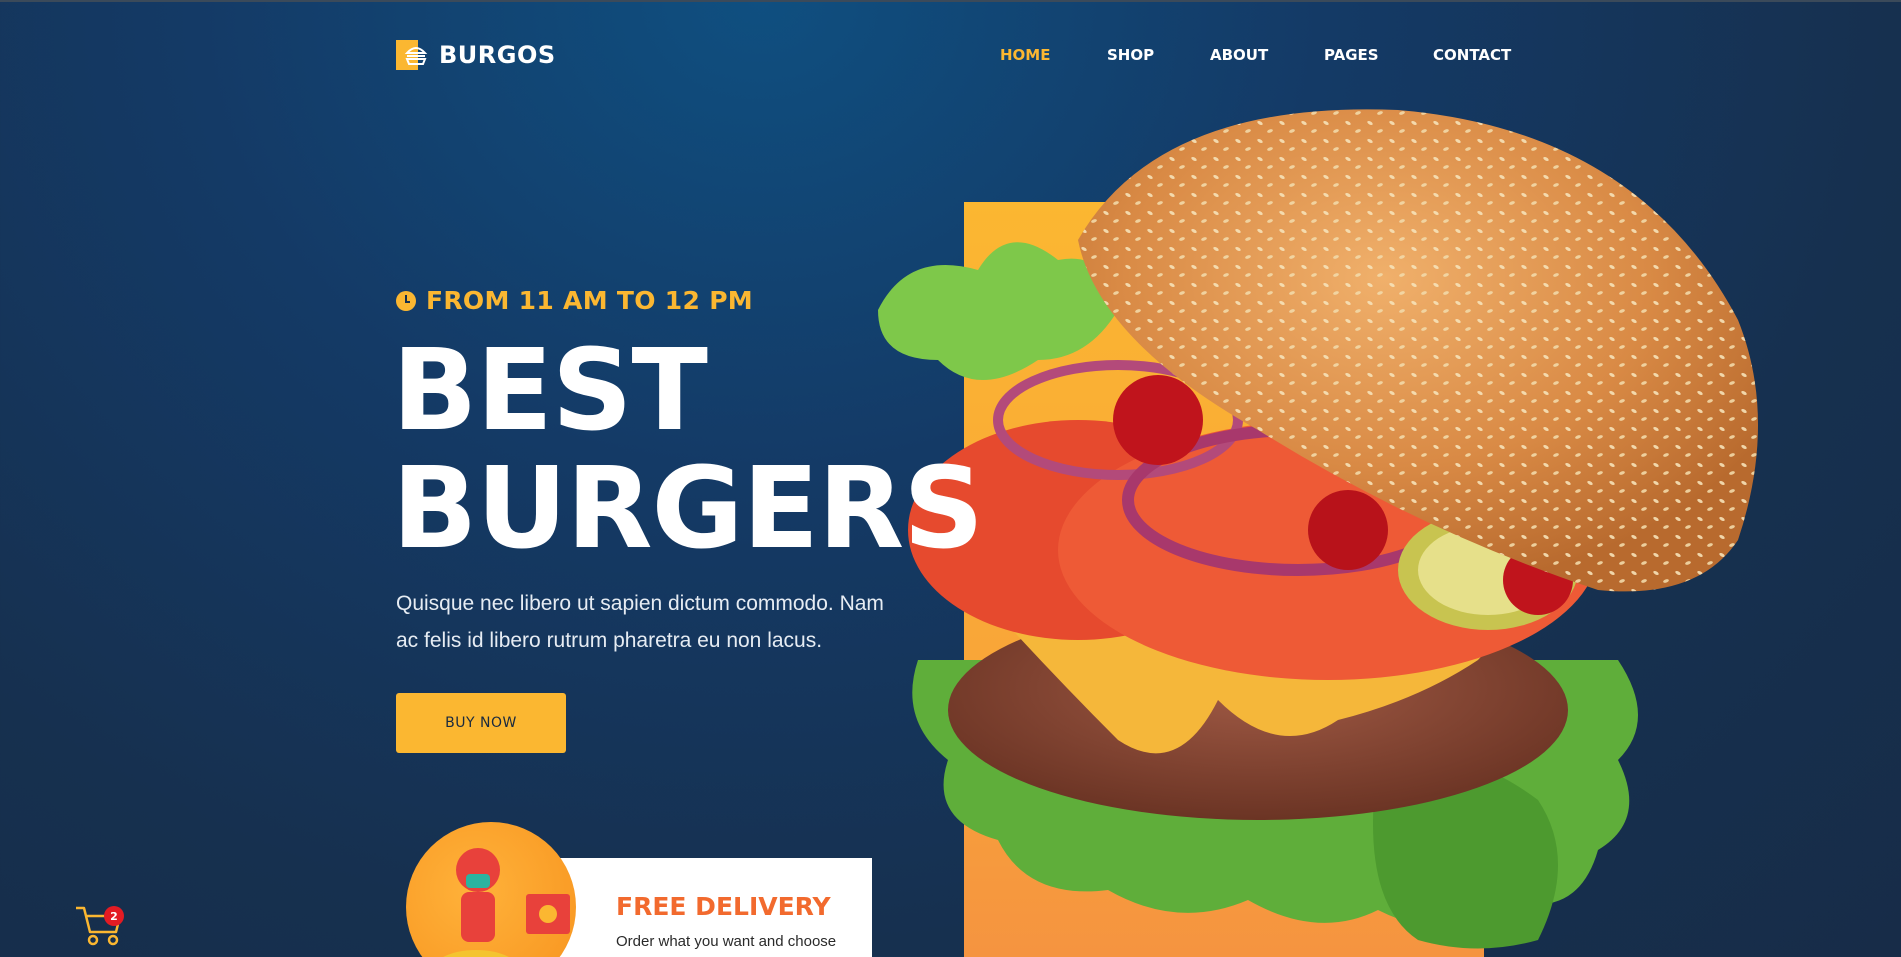  What do you see at coordinates (497, 55) in the screenshot?
I see `brand-name: BURGOS` at bounding box center [497, 55].